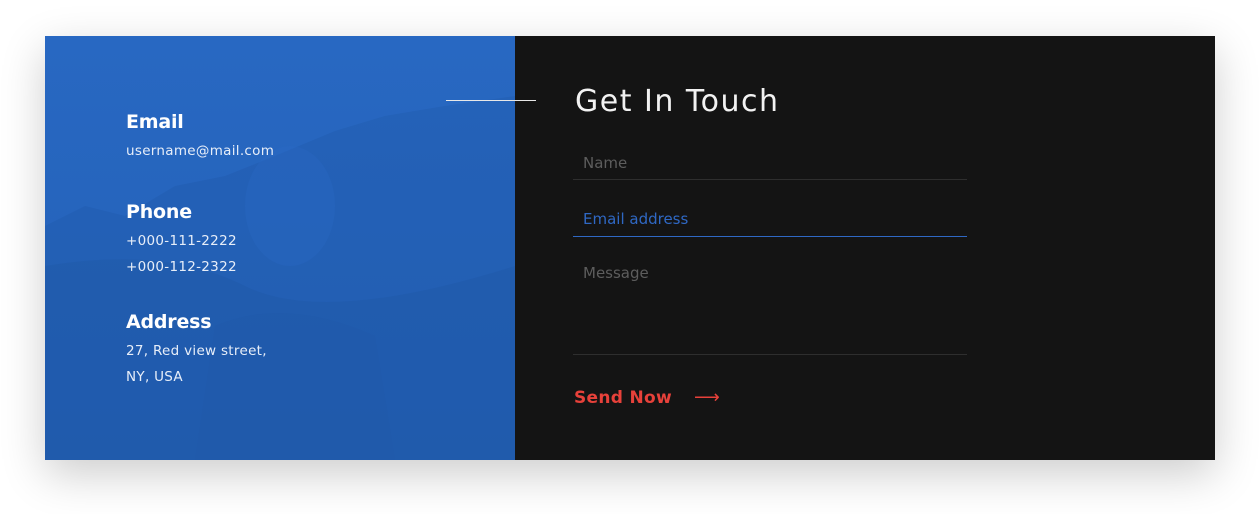 This screenshot has height=514, width=1260. I want to click on message-textarea, so click(770, 307).